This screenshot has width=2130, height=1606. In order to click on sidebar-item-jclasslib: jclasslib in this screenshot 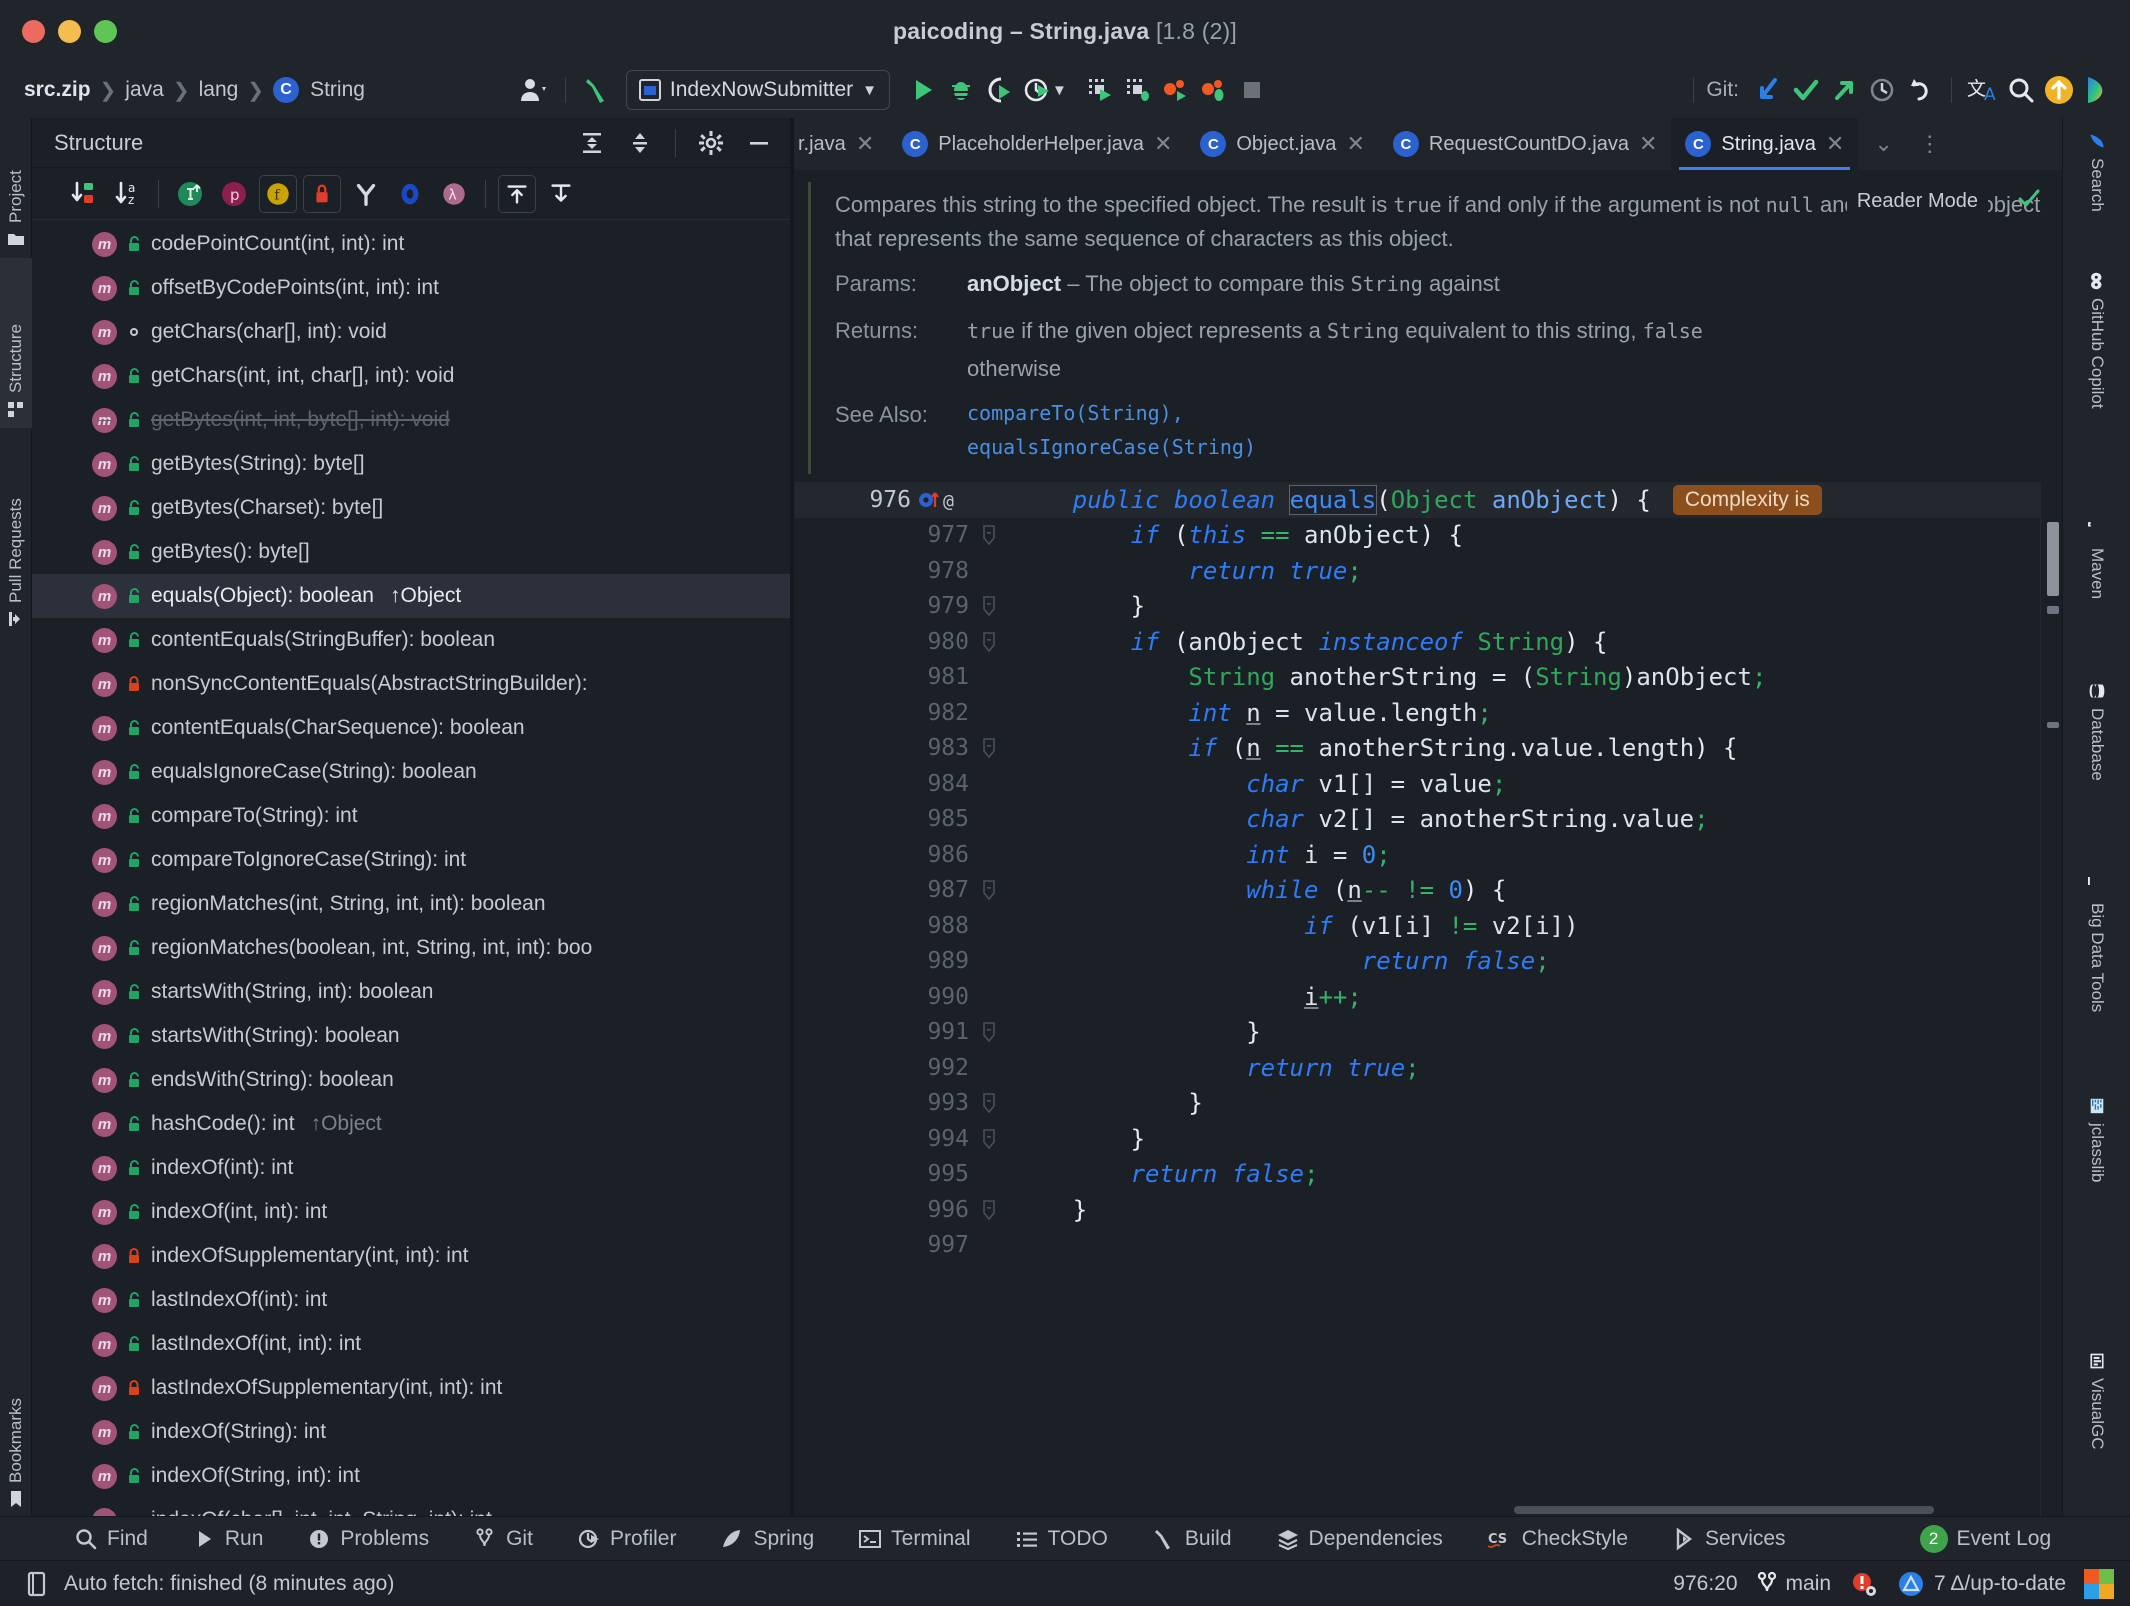, I will do `click(2096, 1165)`.